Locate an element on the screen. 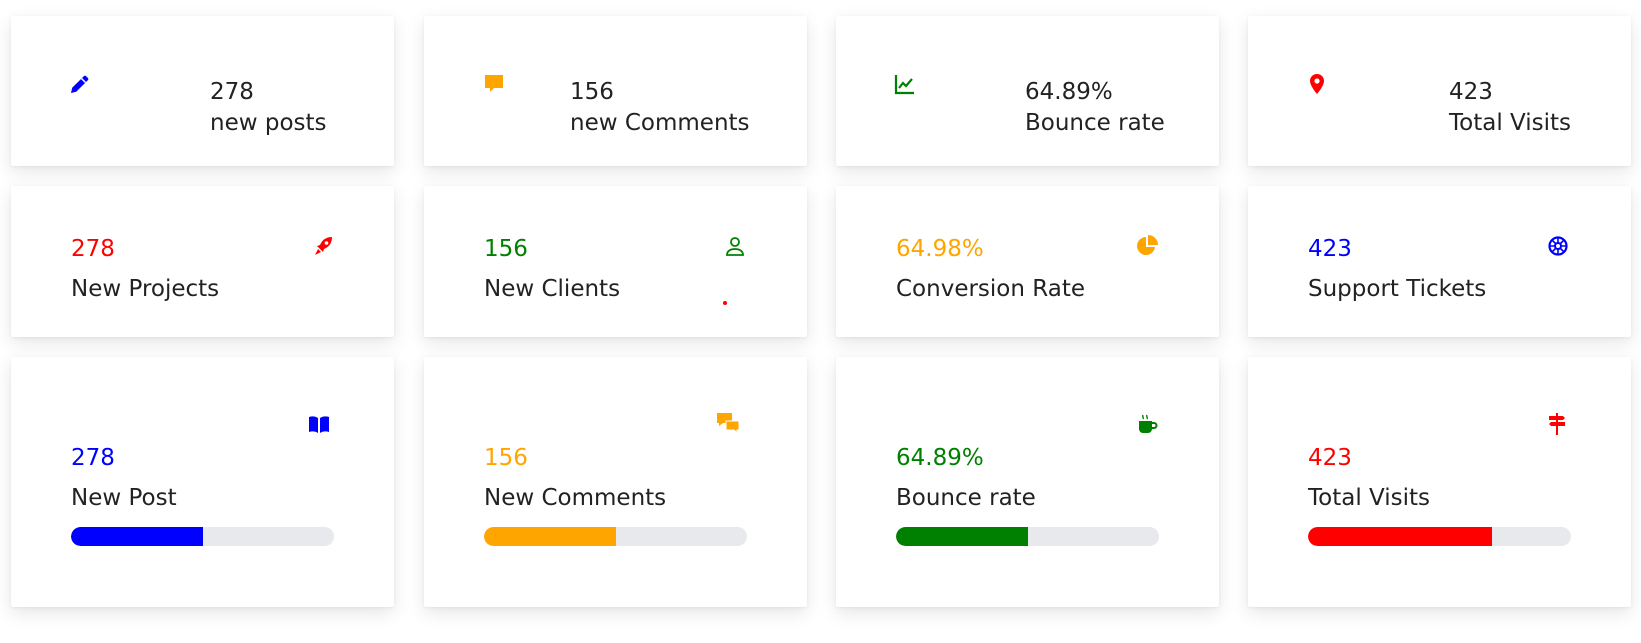  stat-text: 156 new Comments is located at coordinates (660, 108).